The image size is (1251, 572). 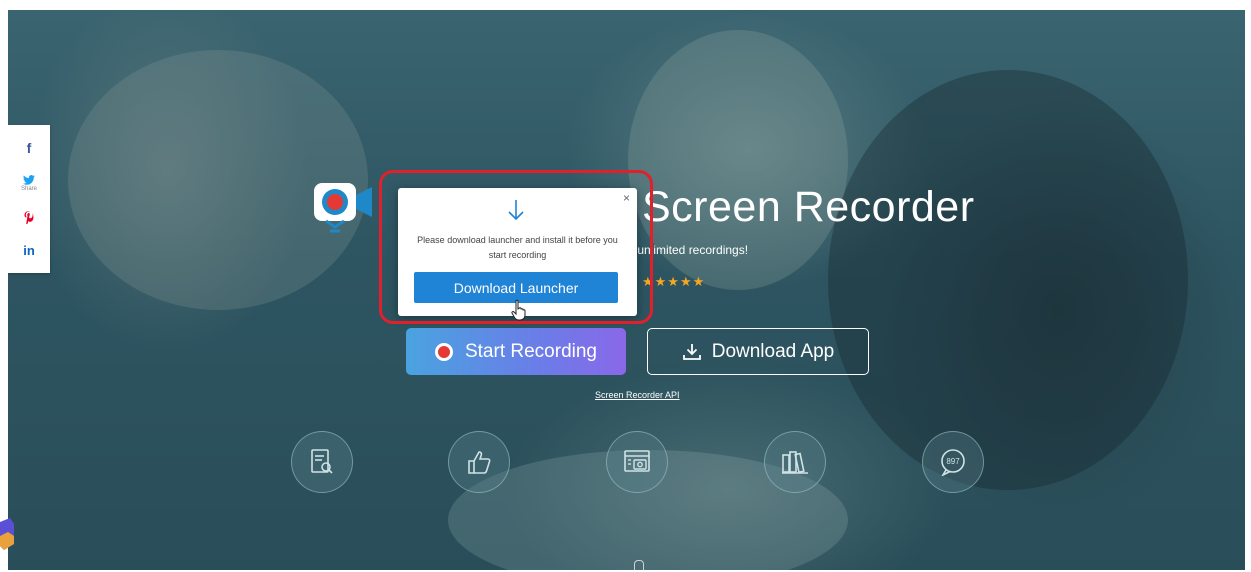 I want to click on document-search-icon, so click(x=322, y=461).